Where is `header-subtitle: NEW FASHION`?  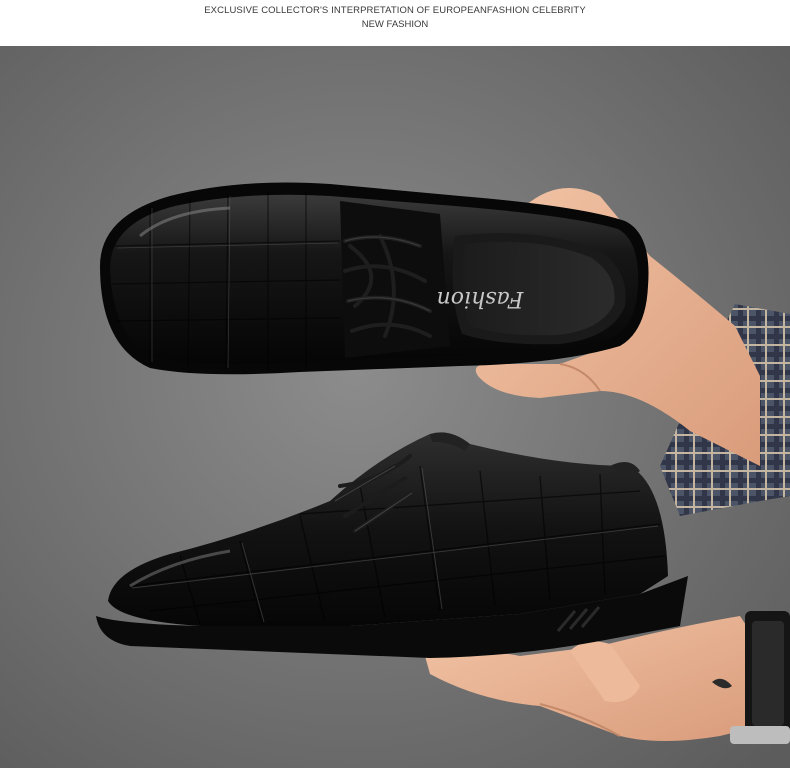 header-subtitle: NEW FASHION is located at coordinates (395, 24).